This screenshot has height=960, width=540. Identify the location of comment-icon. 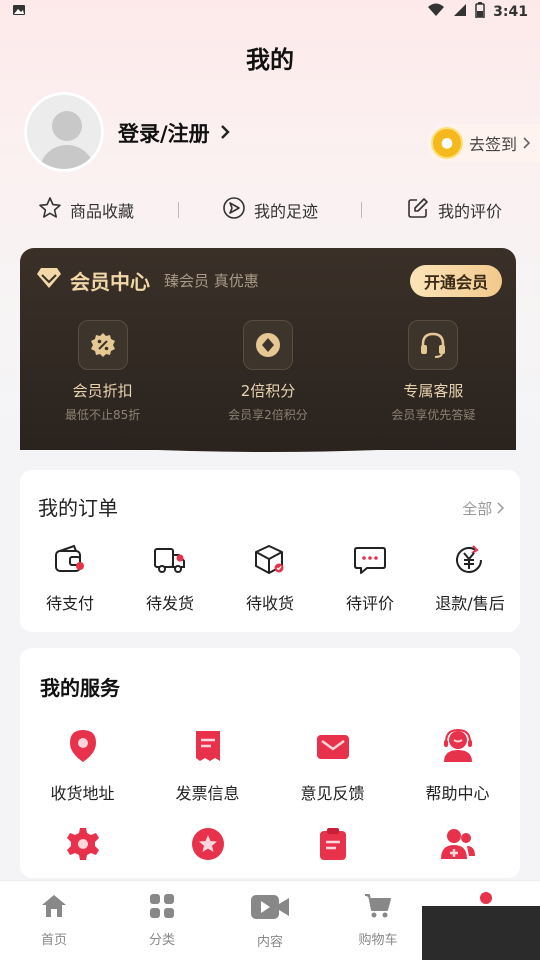
(370, 562).